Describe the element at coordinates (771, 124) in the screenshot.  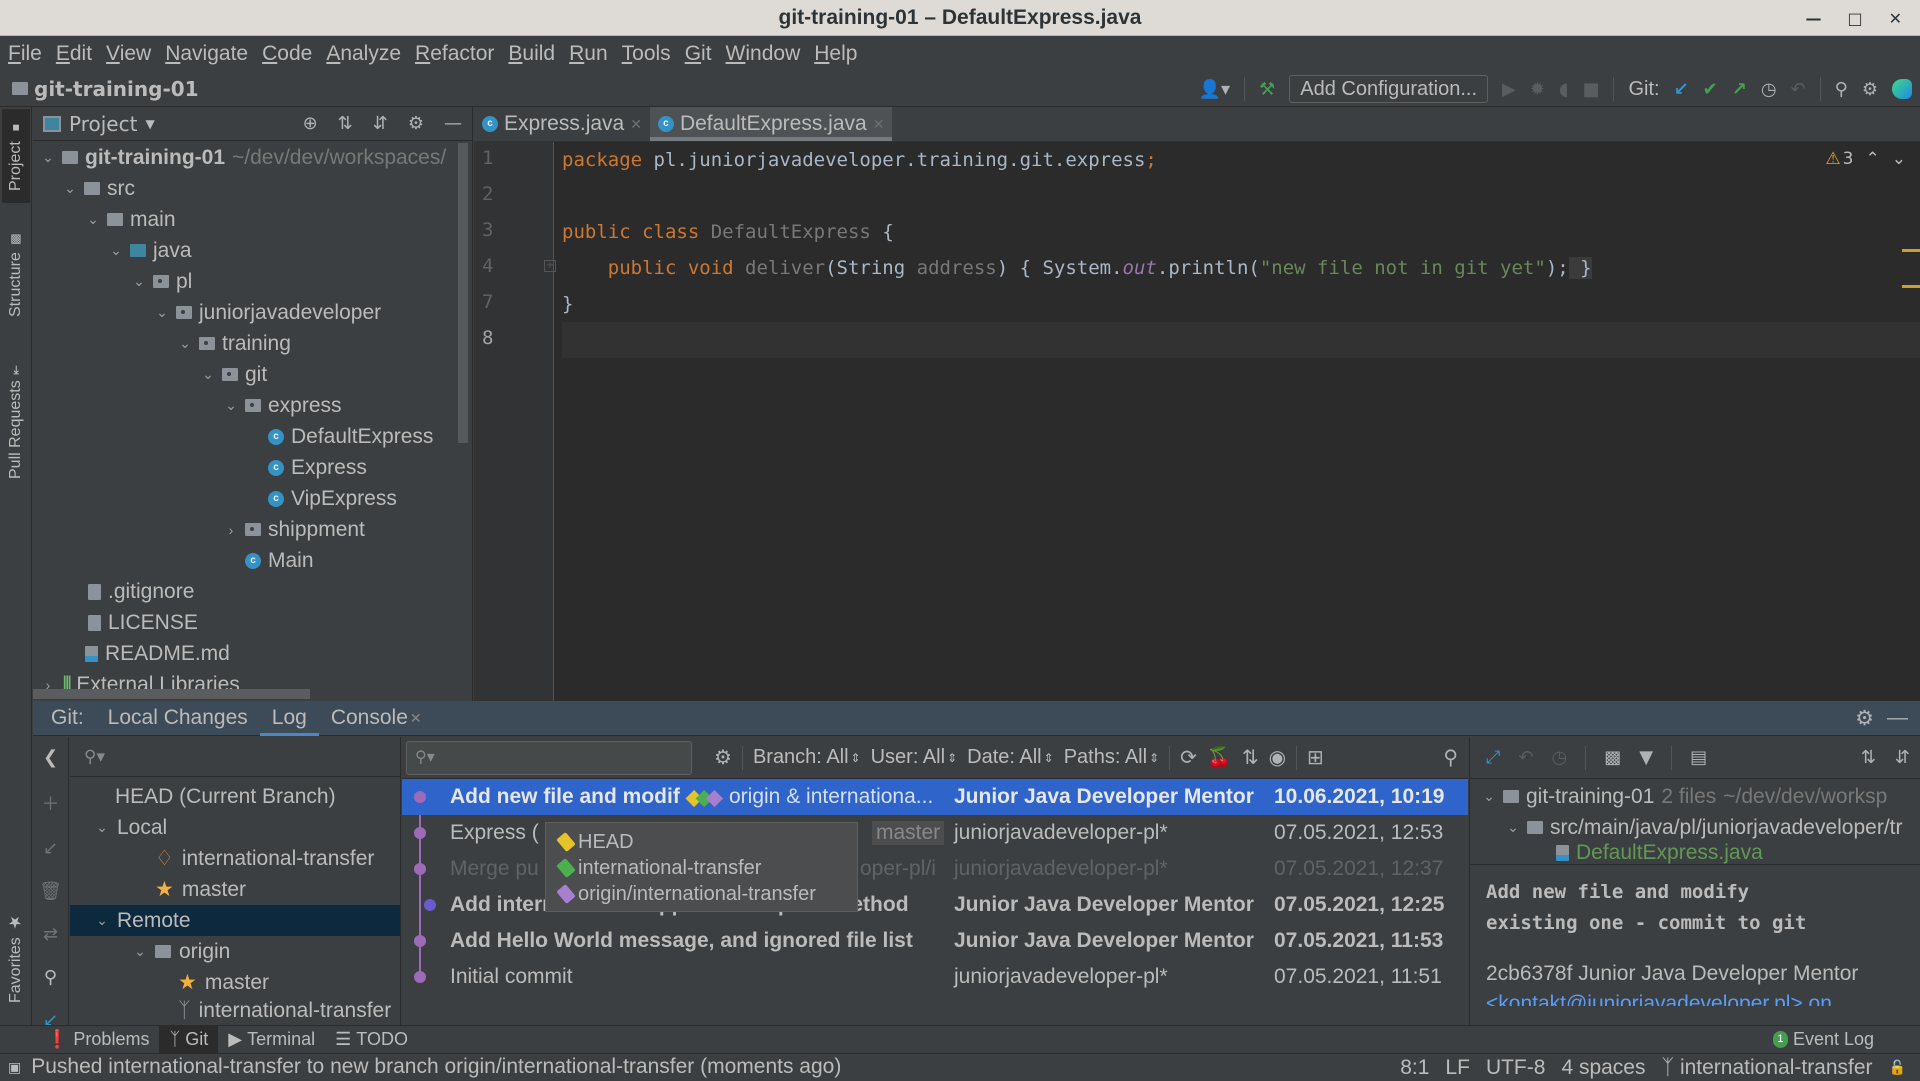
I see `tab-defaultexpress-java: c DefaultExpress.java ✕` at that location.